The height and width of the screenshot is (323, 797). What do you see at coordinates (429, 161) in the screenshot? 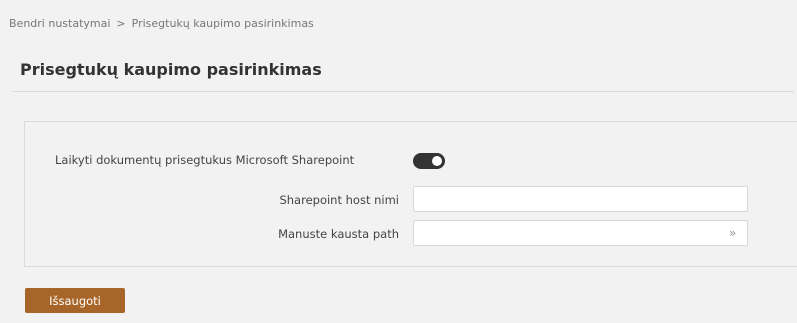
I see `sharepoint-toggle` at bounding box center [429, 161].